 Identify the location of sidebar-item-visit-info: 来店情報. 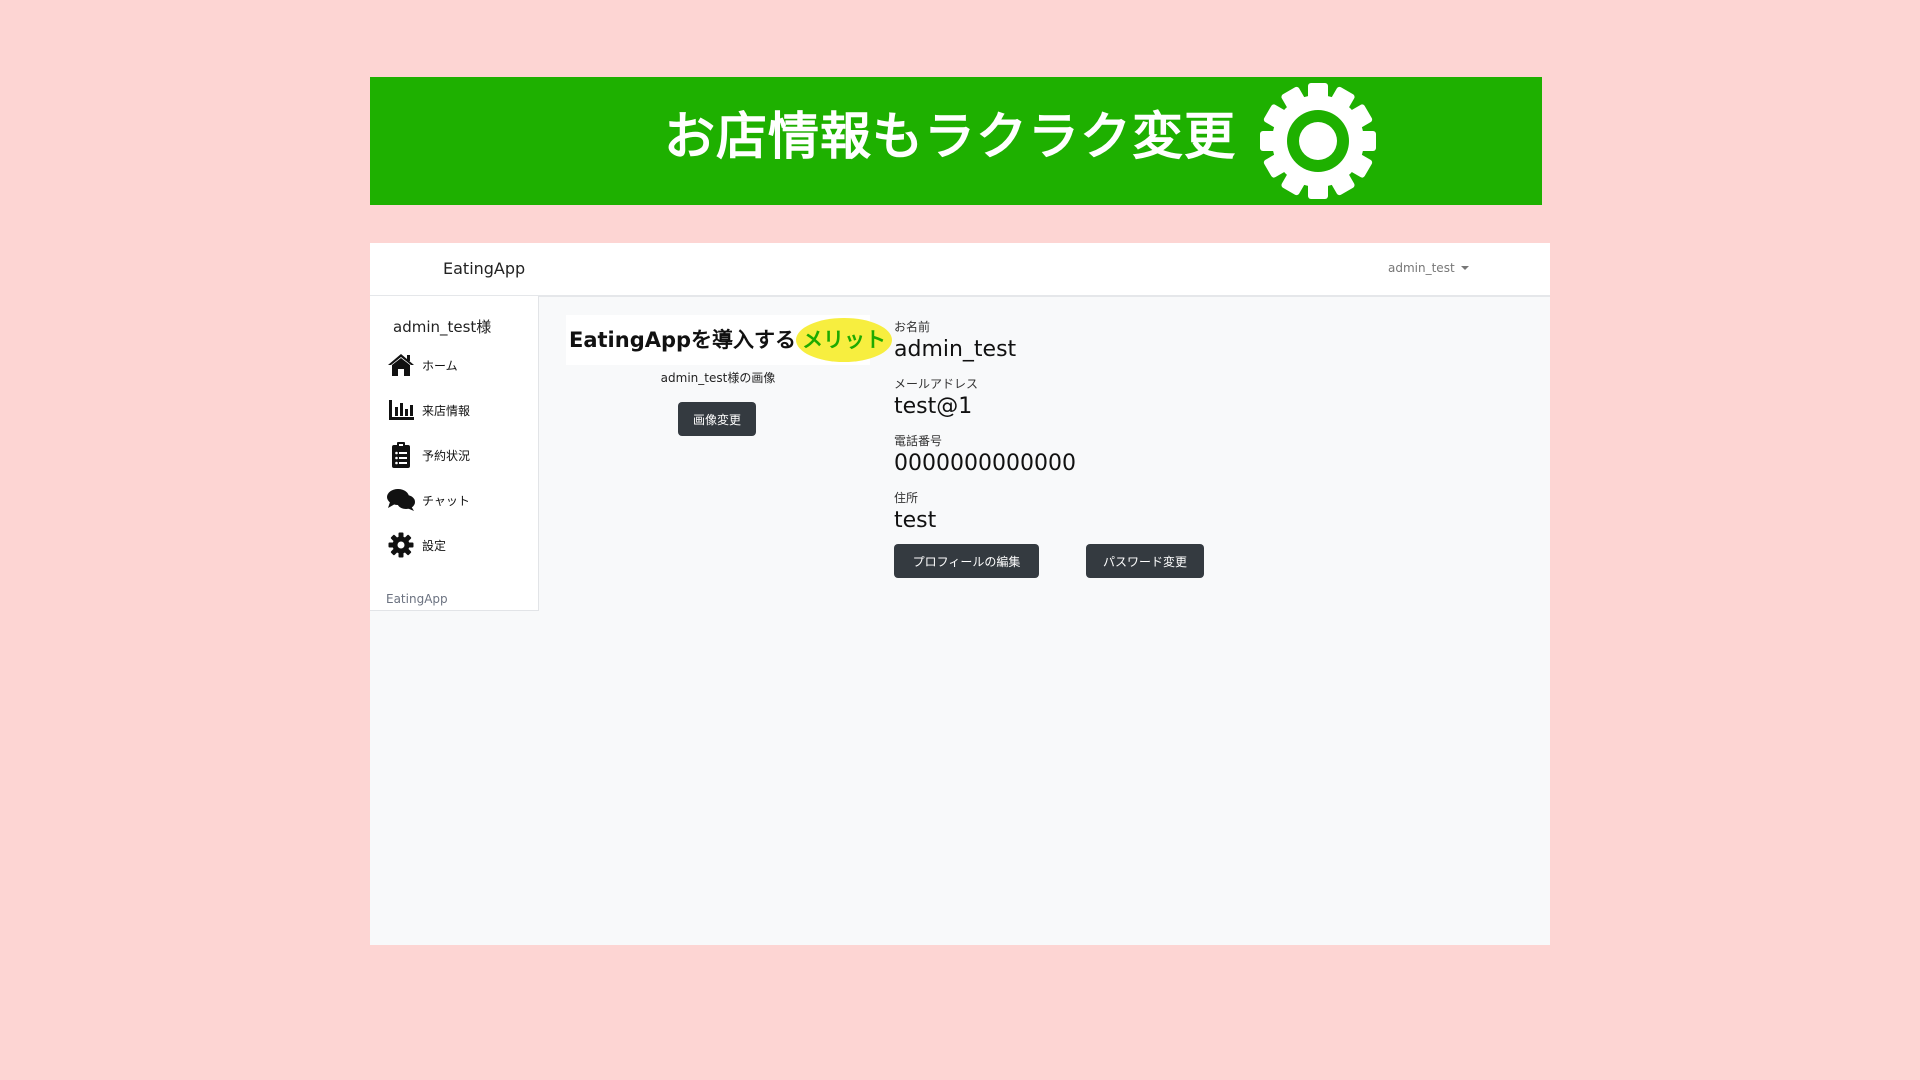
(456, 410).